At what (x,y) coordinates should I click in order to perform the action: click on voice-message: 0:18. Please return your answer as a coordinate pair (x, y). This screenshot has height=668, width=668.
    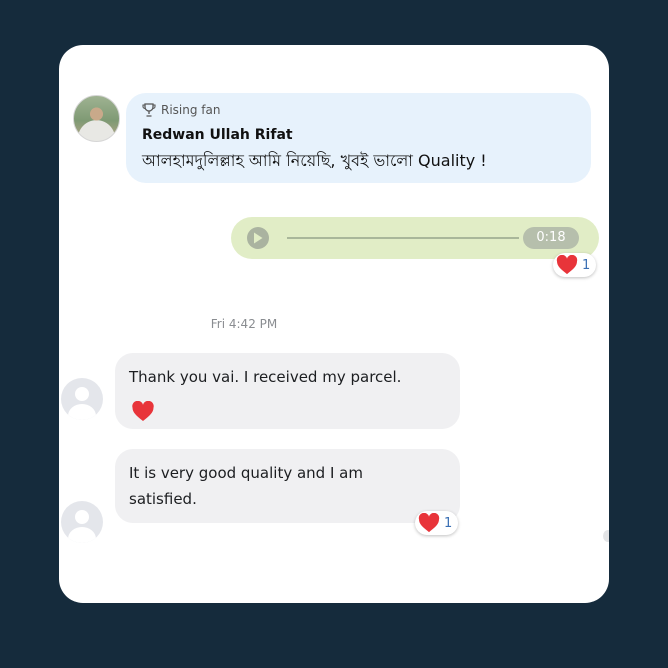
    Looking at the image, I should click on (415, 238).